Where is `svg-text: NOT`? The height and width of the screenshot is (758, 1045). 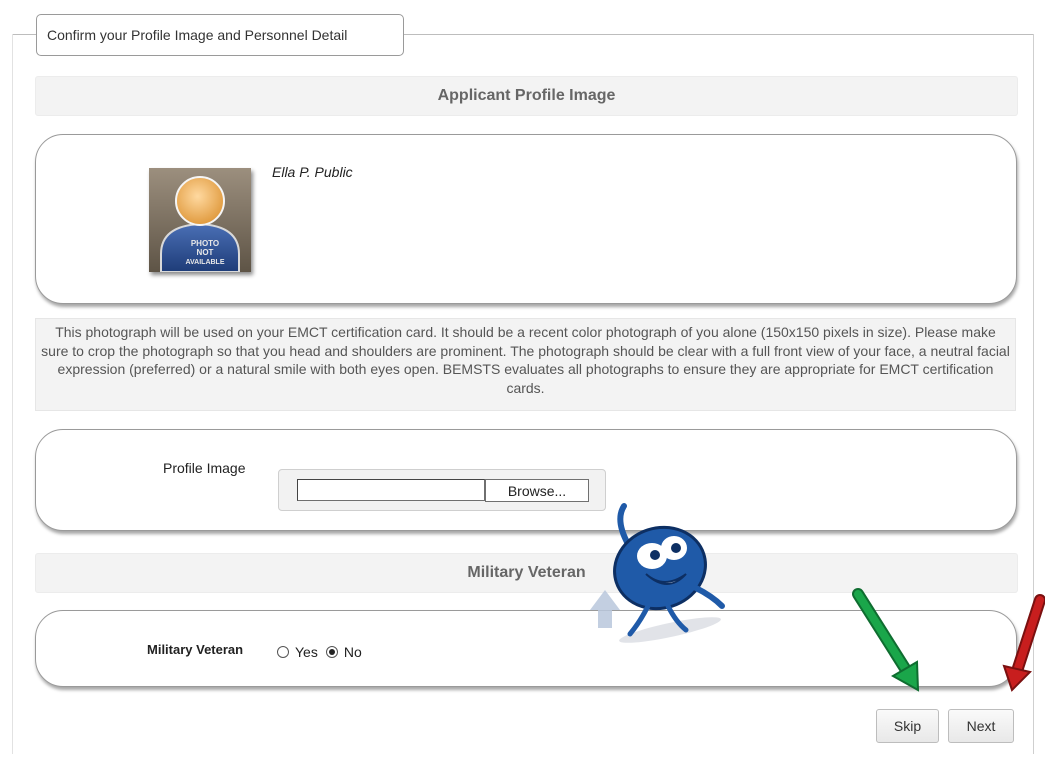 svg-text: NOT is located at coordinates (205, 252).